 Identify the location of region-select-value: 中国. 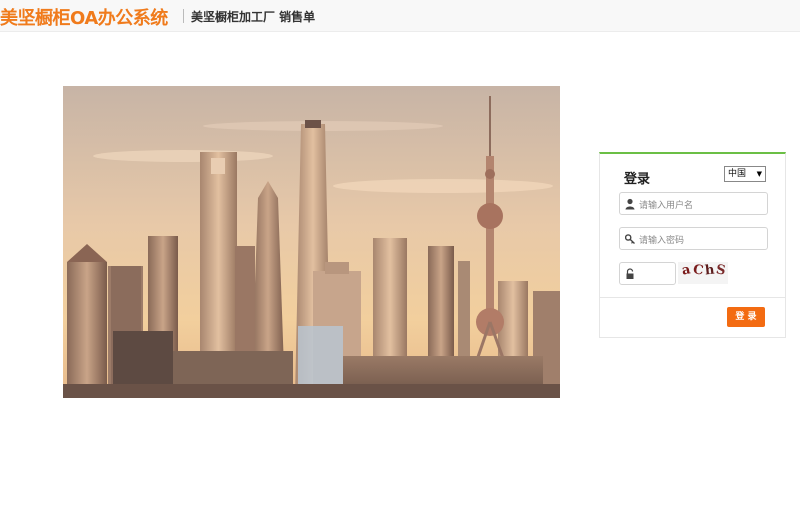
(737, 174).